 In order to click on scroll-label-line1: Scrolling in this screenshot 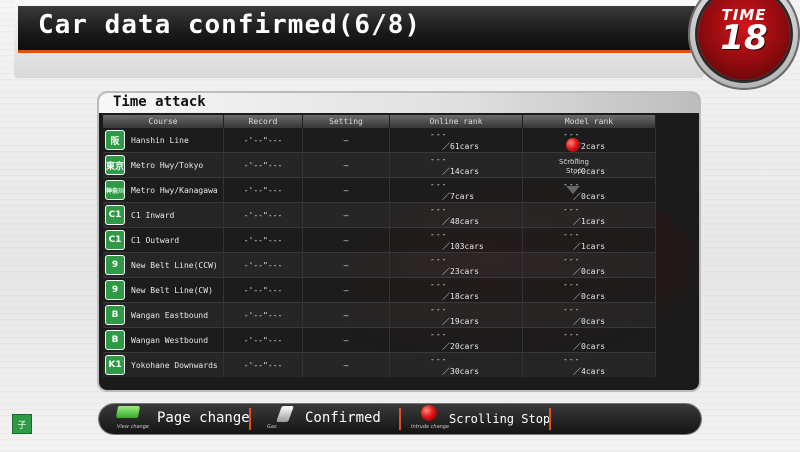, I will do `click(573, 162)`.